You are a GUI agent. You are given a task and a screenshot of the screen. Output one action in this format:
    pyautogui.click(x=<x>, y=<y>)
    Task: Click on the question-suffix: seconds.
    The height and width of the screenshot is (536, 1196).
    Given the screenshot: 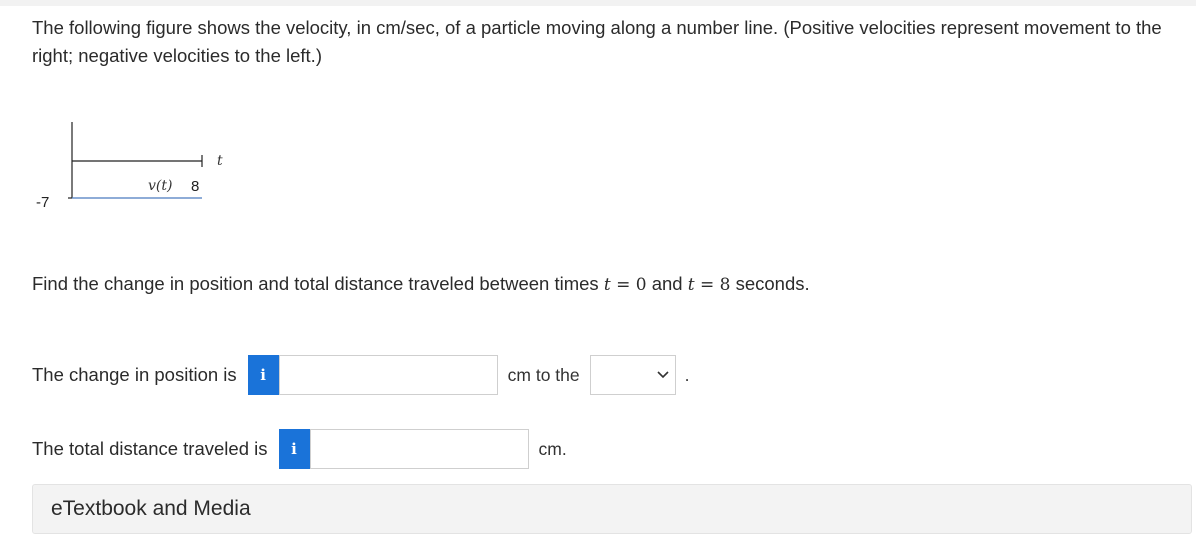 What is the action you would take?
    pyautogui.click(x=772, y=283)
    